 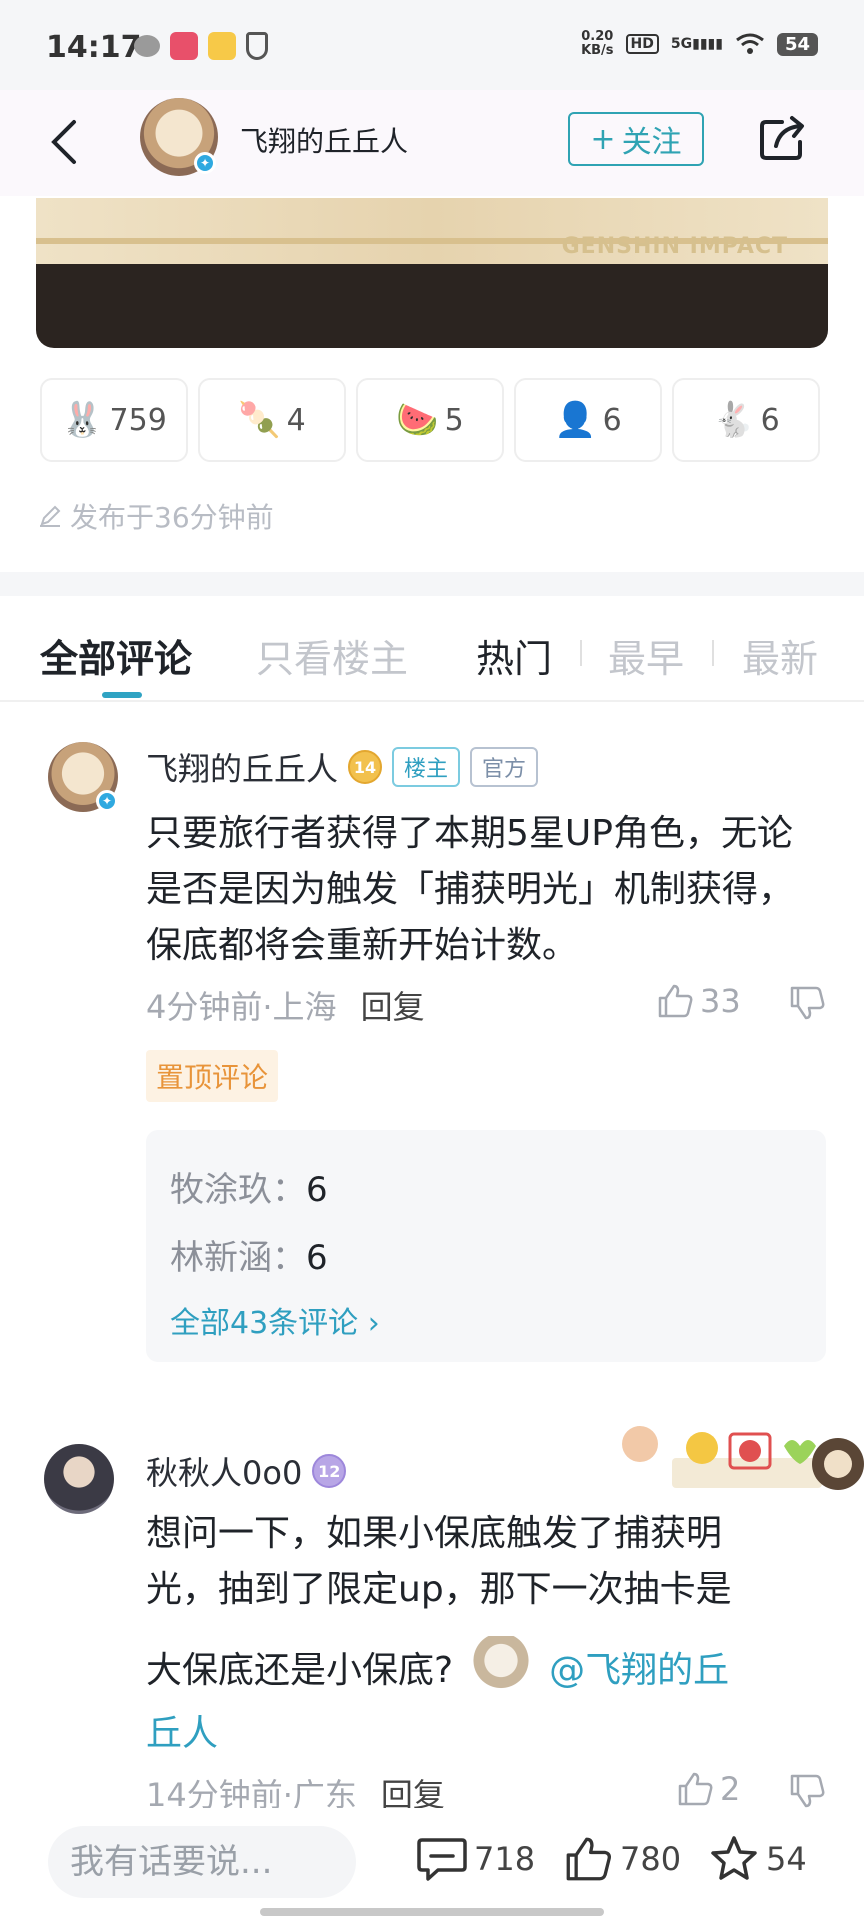 What do you see at coordinates (179, 137) in the screenshot?
I see `author-avatar: ✦` at bounding box center [179, 137].